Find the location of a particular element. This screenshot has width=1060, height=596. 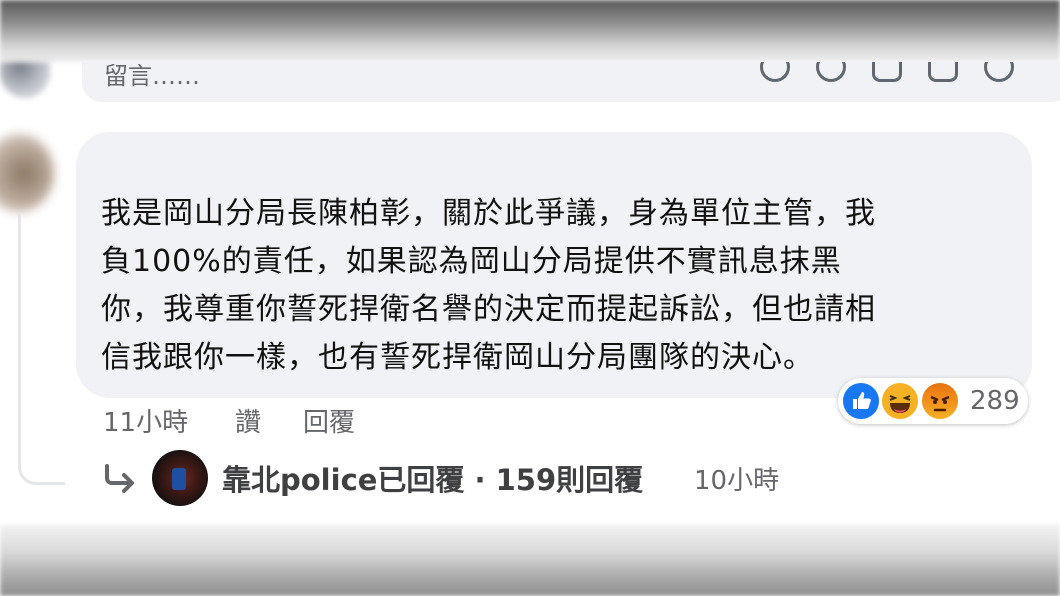

comment-input-toolbar is located at coordinates (887, 67).